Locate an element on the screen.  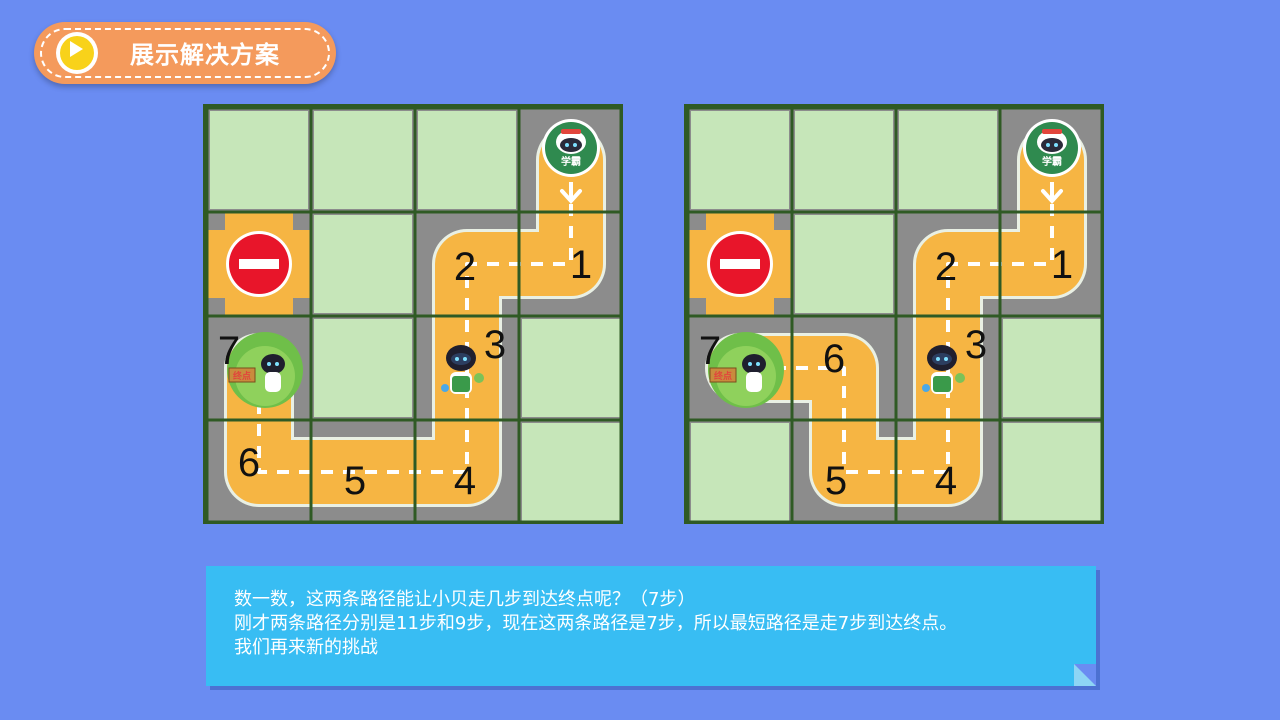
info-line-3: 我们再来新的挑战 is located at coordinates (306, 647).